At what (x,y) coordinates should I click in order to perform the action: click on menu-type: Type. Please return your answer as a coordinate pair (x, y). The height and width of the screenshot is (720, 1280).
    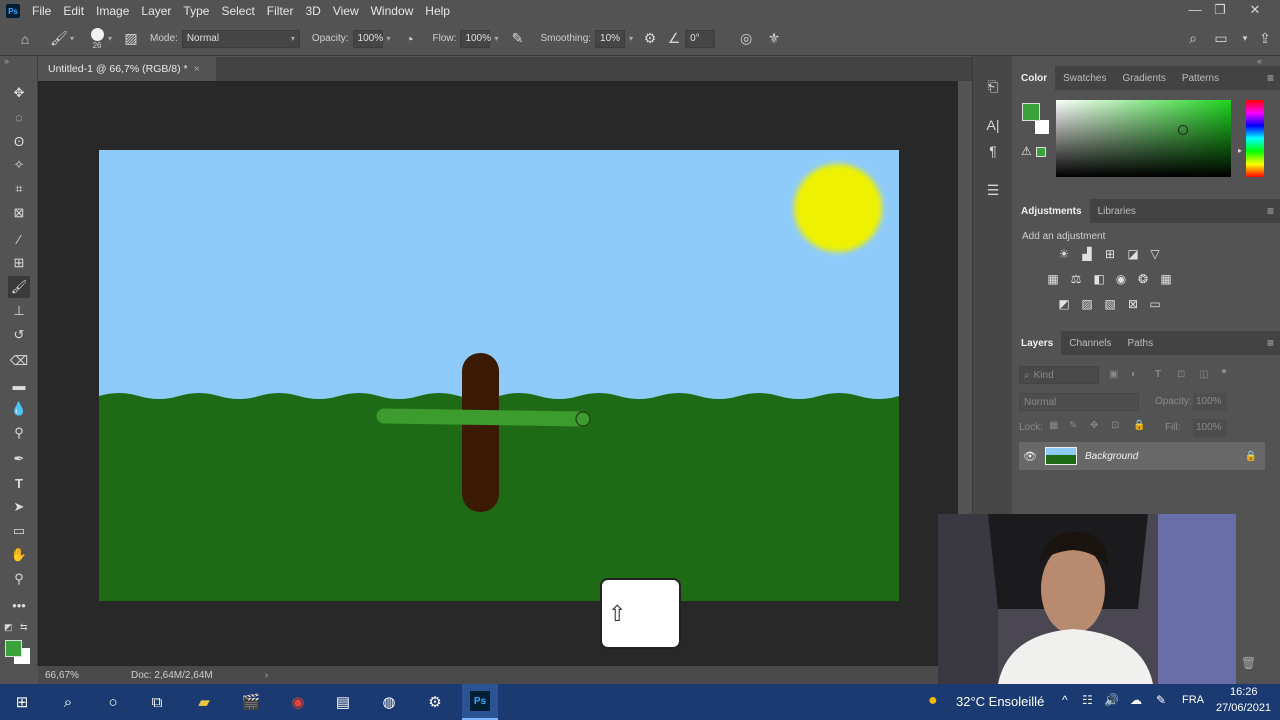
    Looking at the image, I should click on (196, 11).